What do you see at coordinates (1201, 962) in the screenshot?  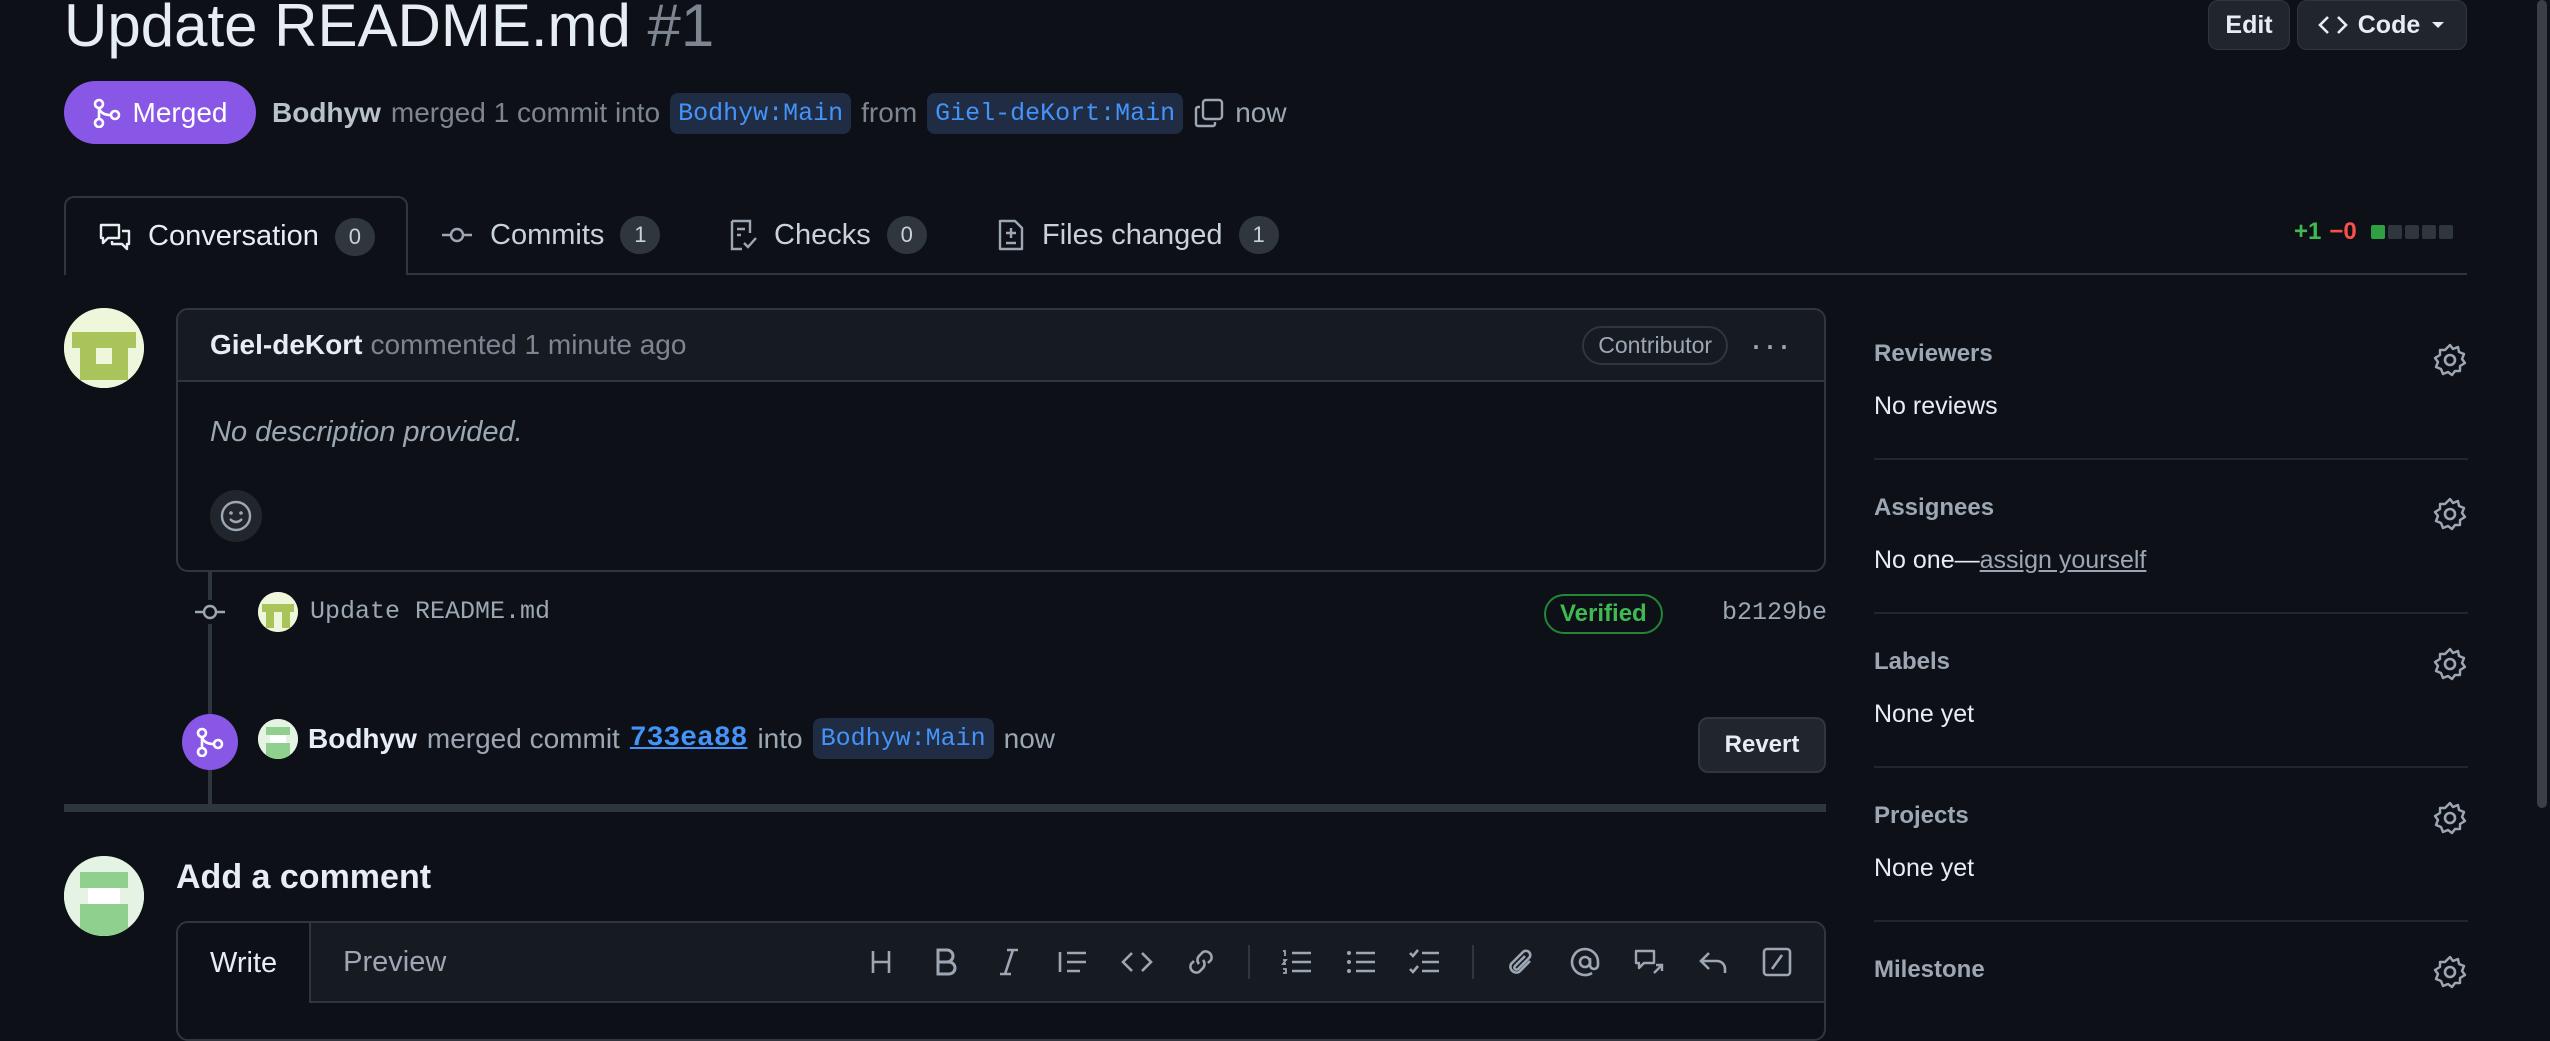 I see `link-icon` at bounding box center [1201, 962].